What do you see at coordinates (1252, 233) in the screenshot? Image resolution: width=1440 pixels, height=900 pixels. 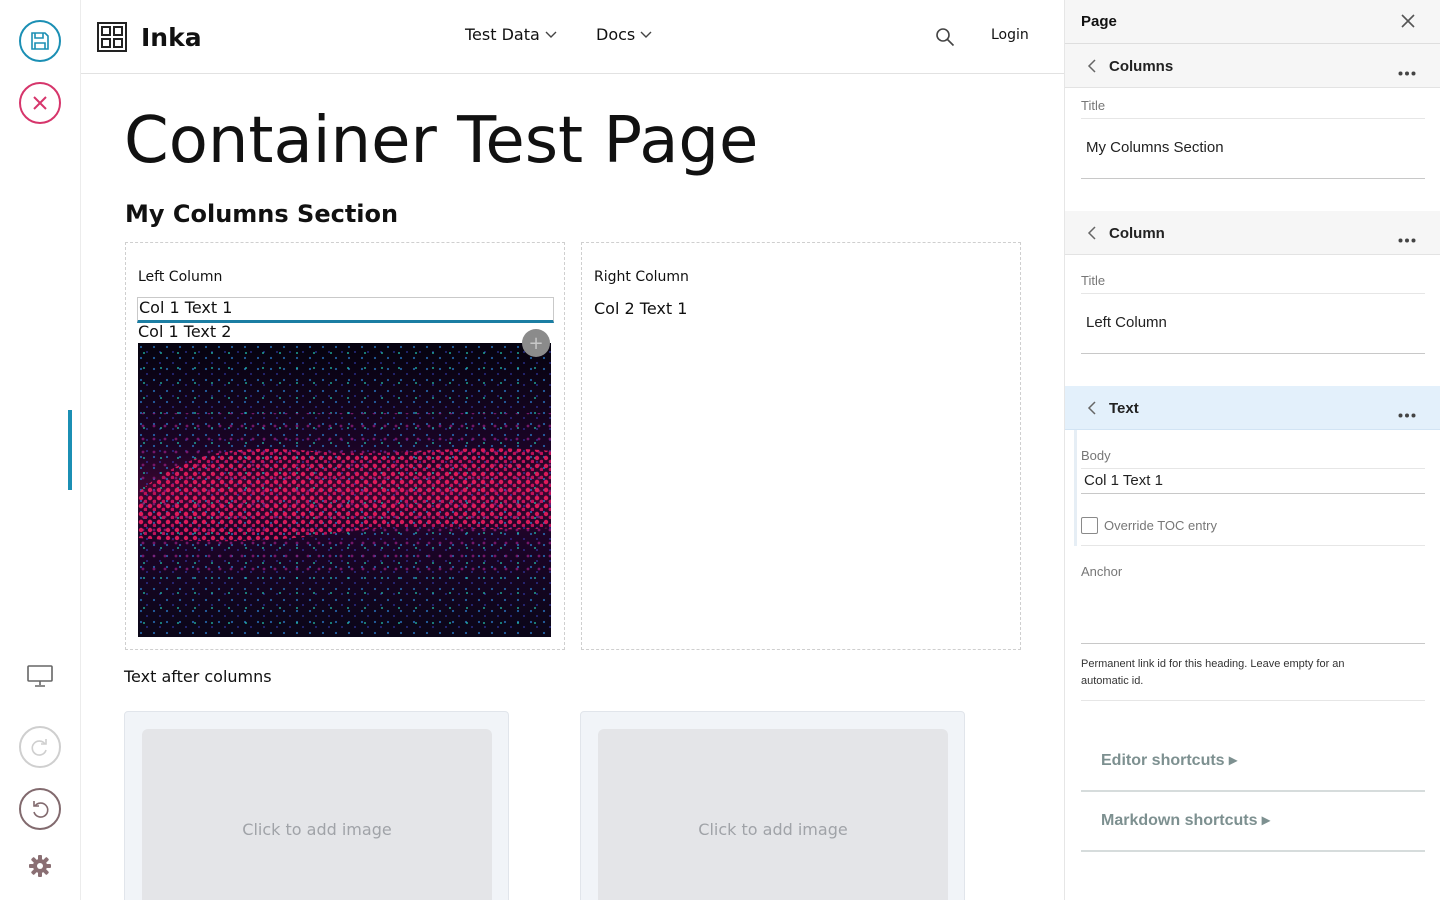 I see `section-header-column: Column` at bounding box center [1252, 233].